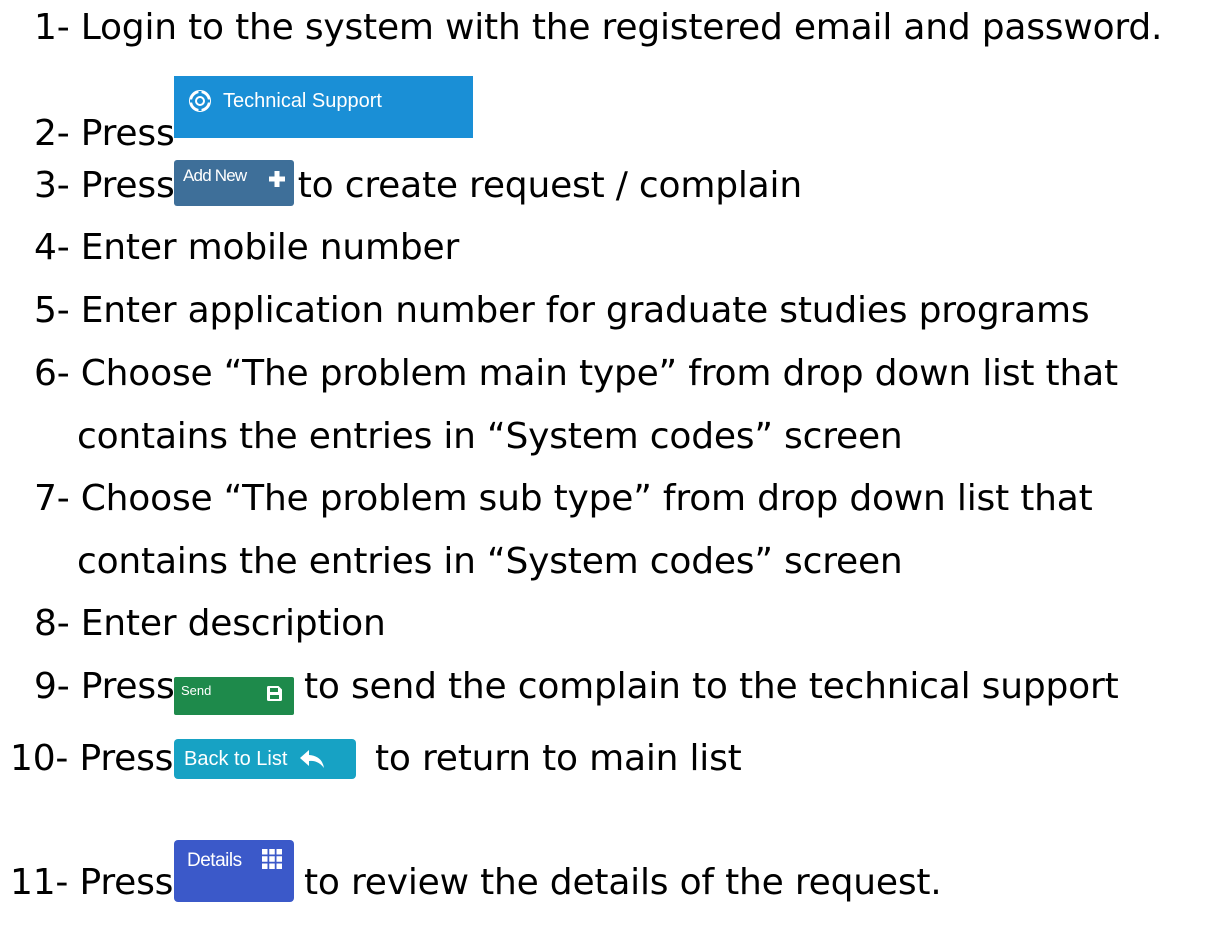  I want to click on back-to-list-label: Back to List, so click(236, 758).